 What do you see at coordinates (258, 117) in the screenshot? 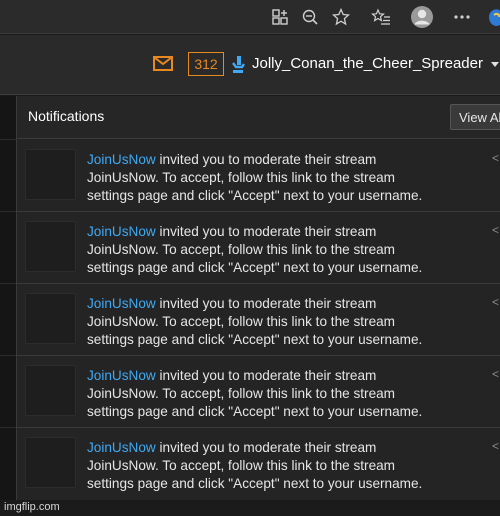
I see `notifications-header: Notifications View All` at bounding box center [258, 117].